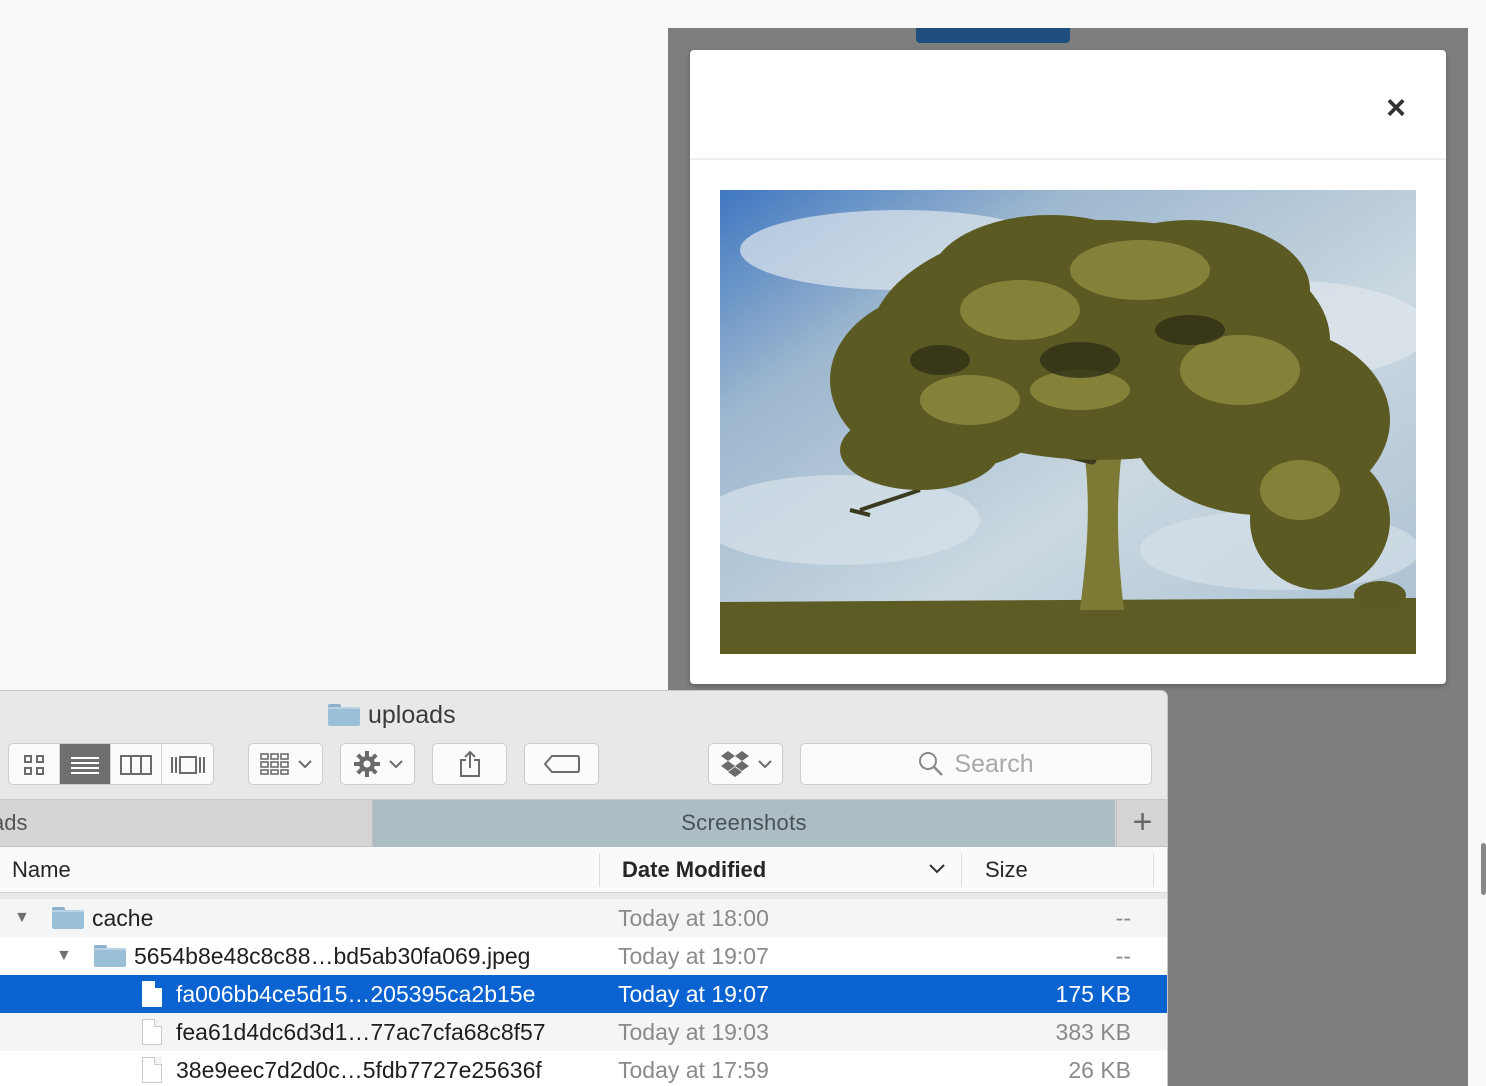 Image resolution: width=1486 pixels, height=1086 pixels. I want to click on view-mode-control, so click(111, 764).